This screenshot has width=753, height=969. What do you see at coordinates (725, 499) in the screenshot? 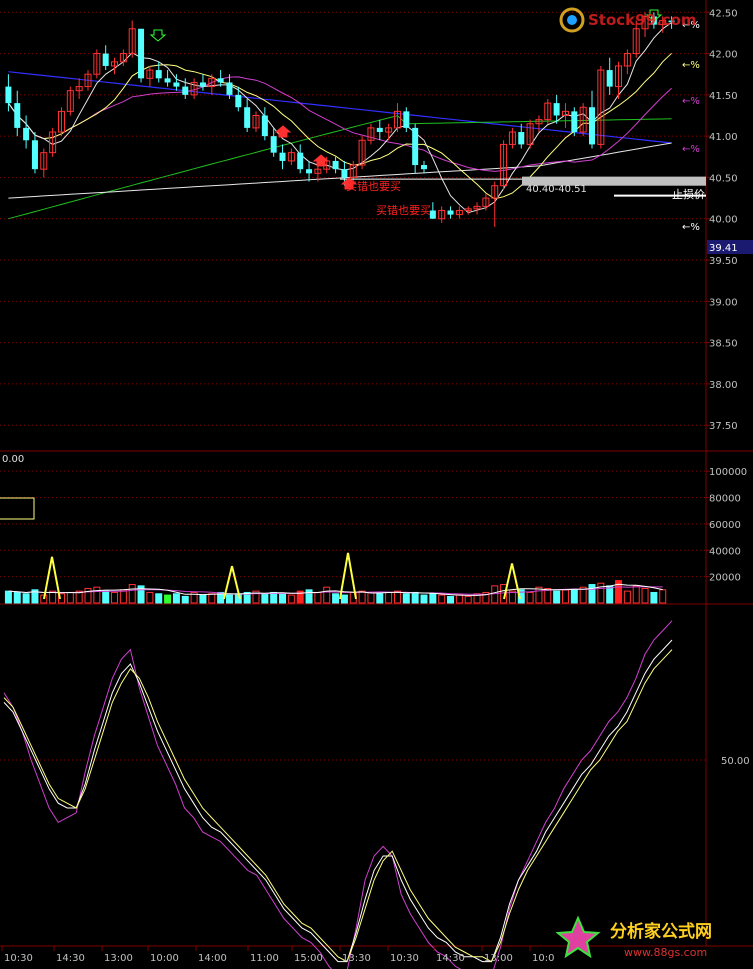
I see `volume-tick-label: 80000` at bounding box center [725, 499].